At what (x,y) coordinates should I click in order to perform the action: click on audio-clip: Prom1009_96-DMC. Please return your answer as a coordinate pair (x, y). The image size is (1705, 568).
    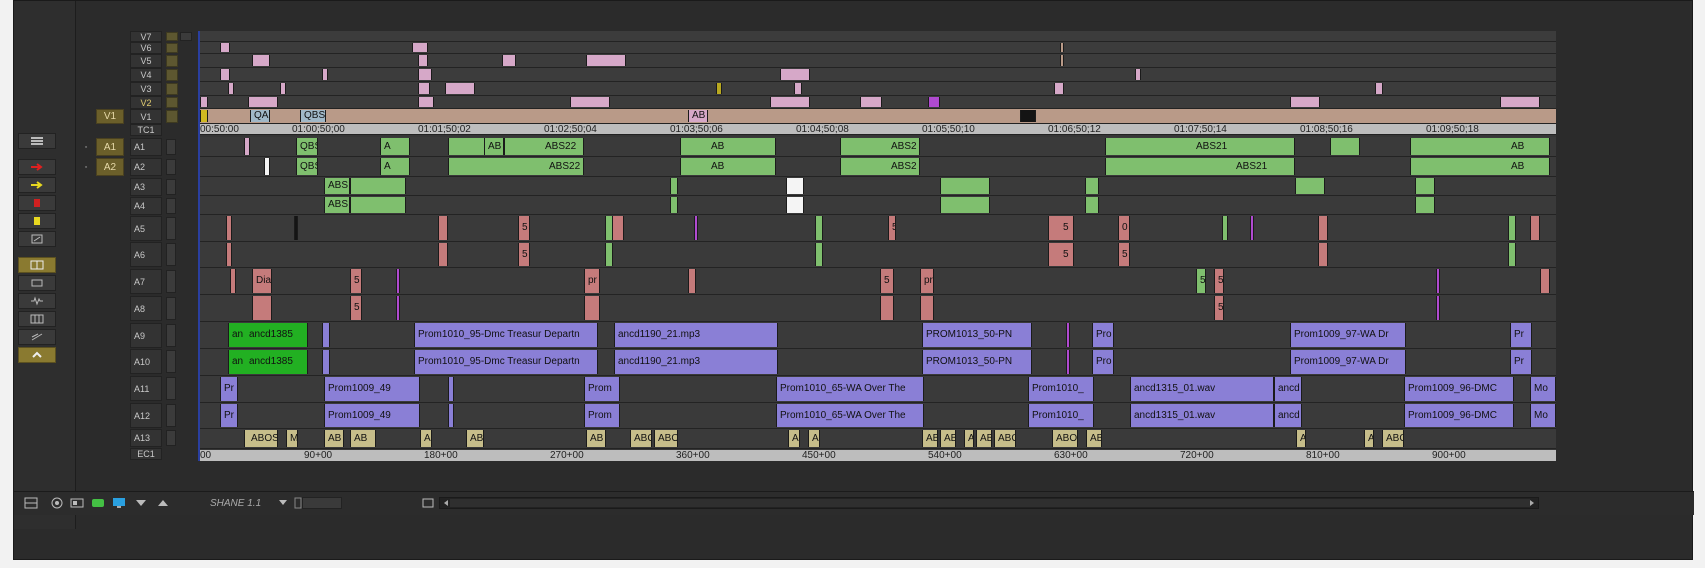
    Looking at the image, I should click on (1459, 415).